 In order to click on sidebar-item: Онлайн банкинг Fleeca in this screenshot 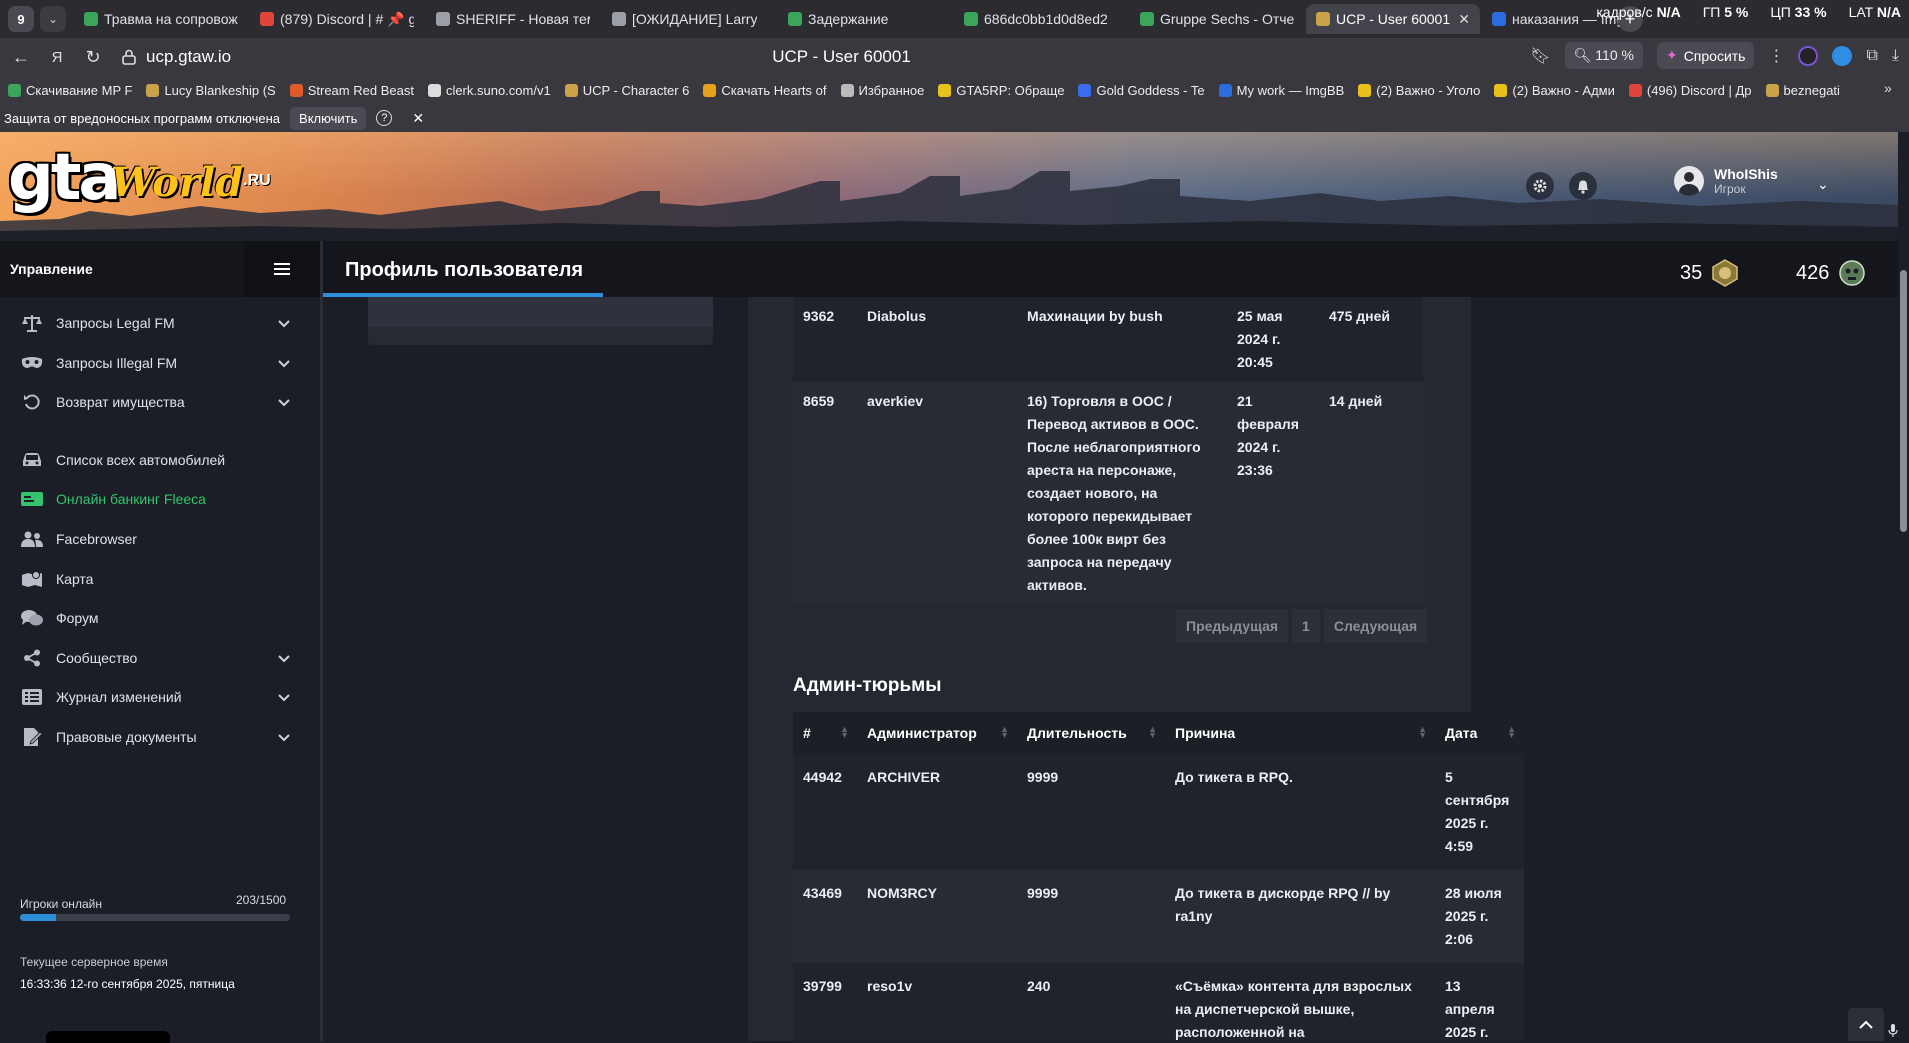, I will do `click(160, 499)`.